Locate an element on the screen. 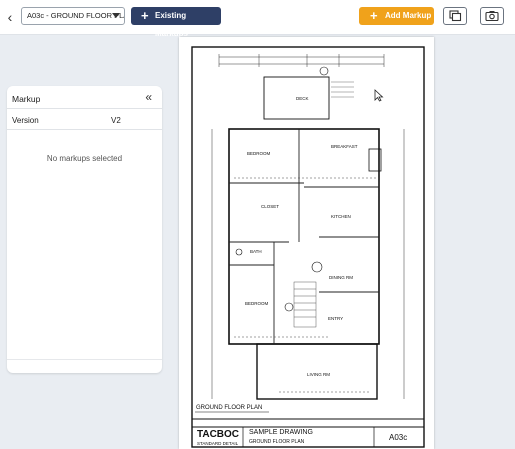 The image size is (515, 449). project-name: SAMPLE DRAWING is located at coordinates (281, 432).